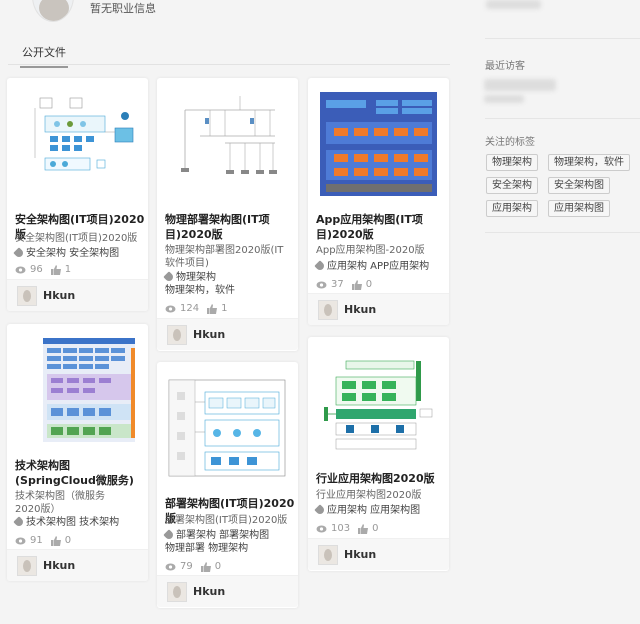 This screenshot has height=624, width=640. Describe the element at coordinates (186, 566) in the screenshot. I see `view-count: 79` at that location.